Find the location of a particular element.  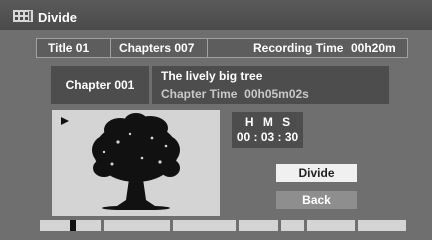

chapter-number: Chapter 001 is located at coordinates (100, 85).